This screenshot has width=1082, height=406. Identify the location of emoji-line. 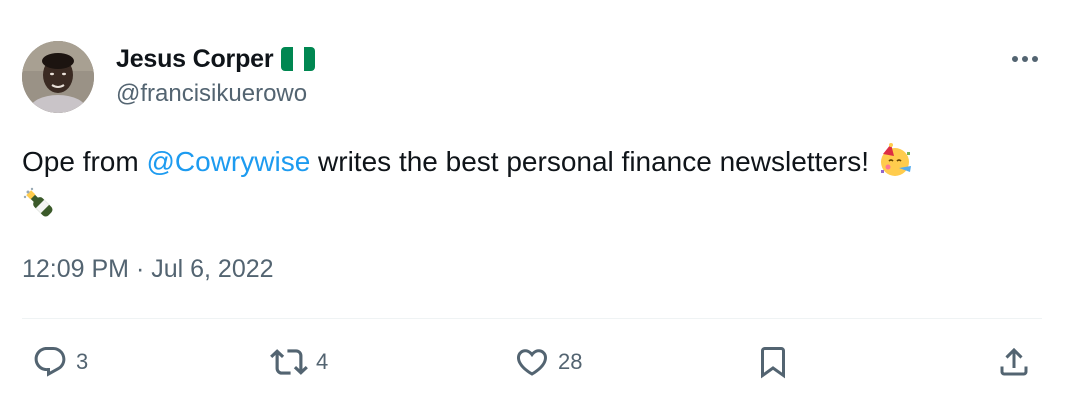
(527, 206).